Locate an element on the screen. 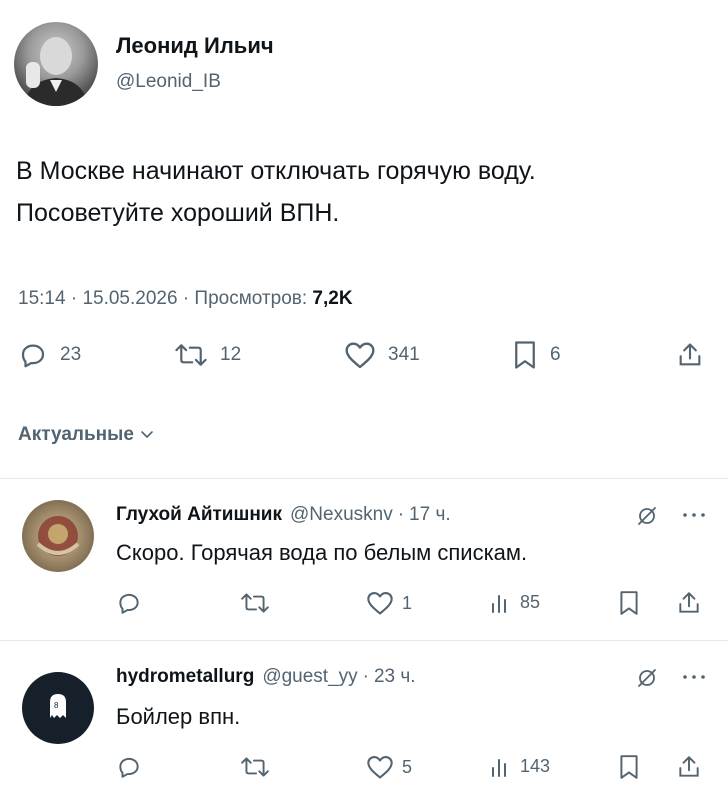 The image size is (728, 800). bookmark-button: 6 is located at coordinates (536, 355).